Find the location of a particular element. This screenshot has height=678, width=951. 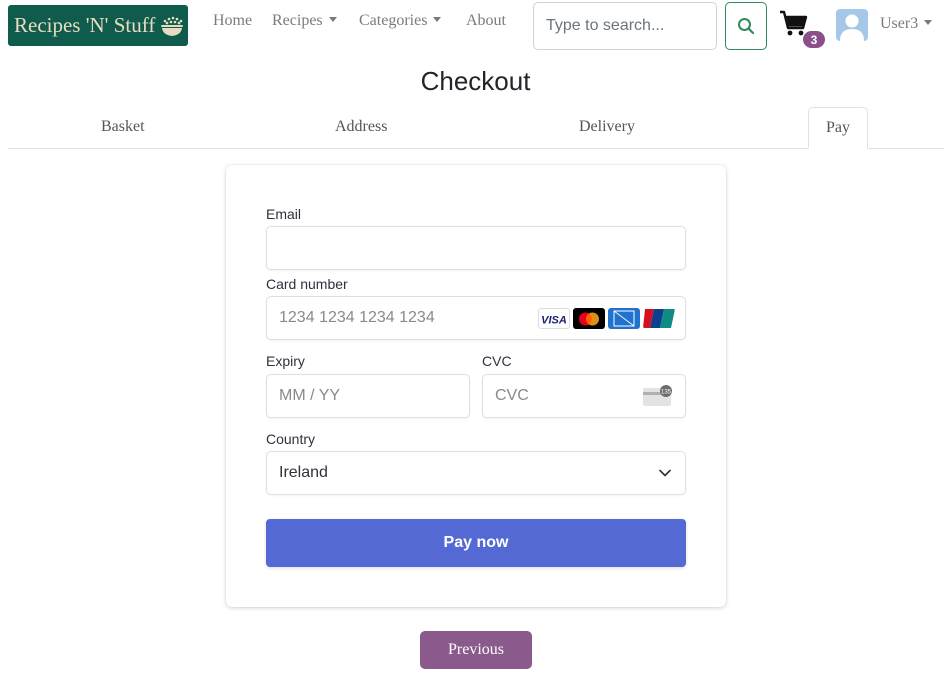

visa-logo: VISA is located at coordinates (554, 318).